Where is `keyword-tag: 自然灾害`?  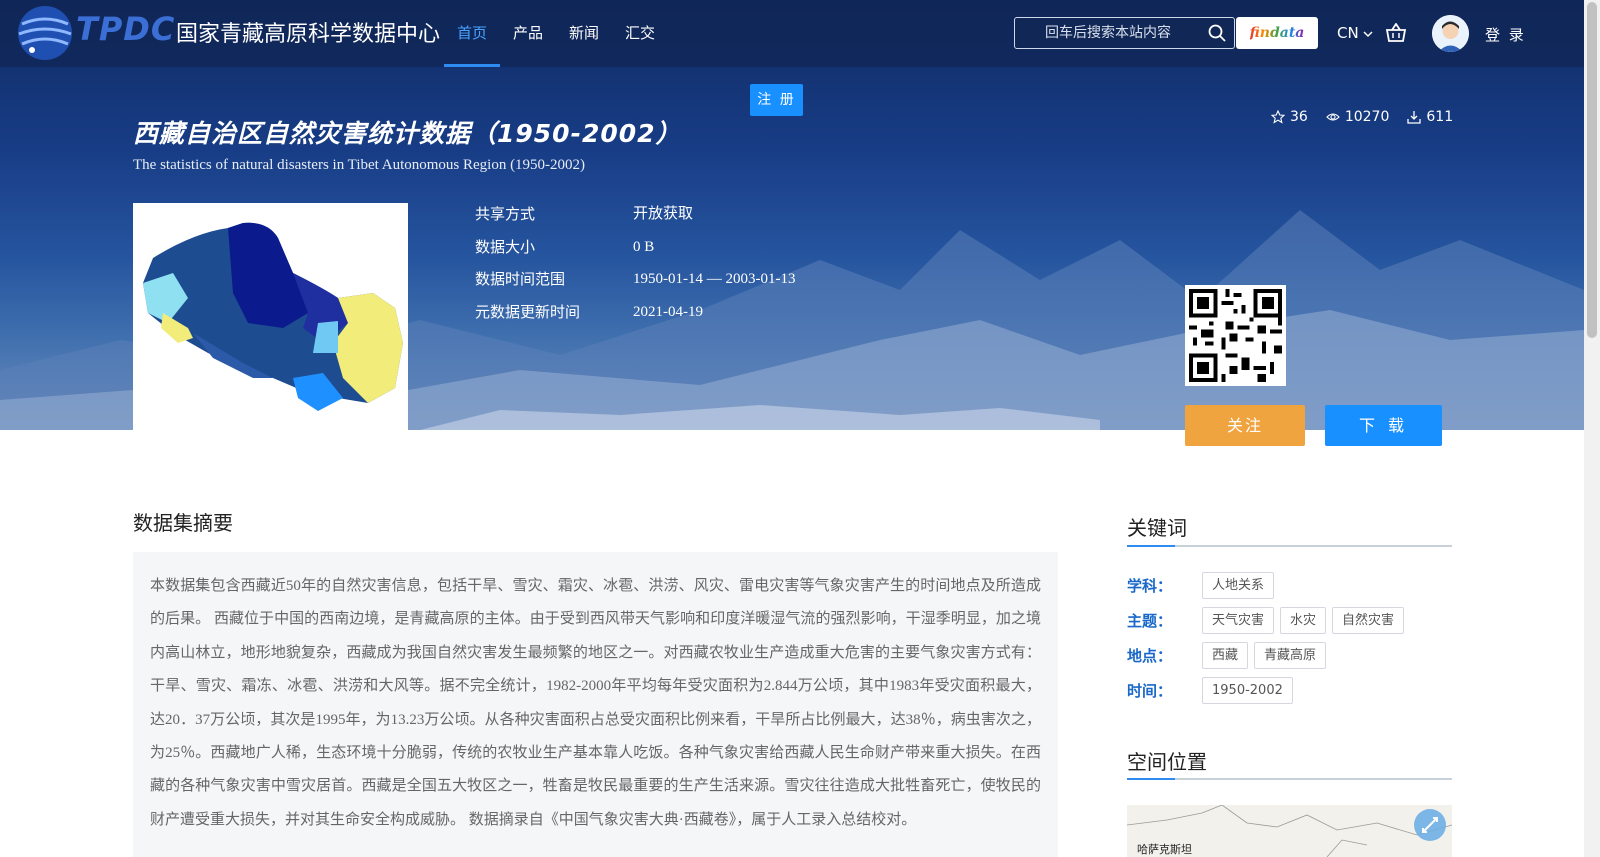
keyword-tag: 自然灾害 is located at coordinates (1368, 620).